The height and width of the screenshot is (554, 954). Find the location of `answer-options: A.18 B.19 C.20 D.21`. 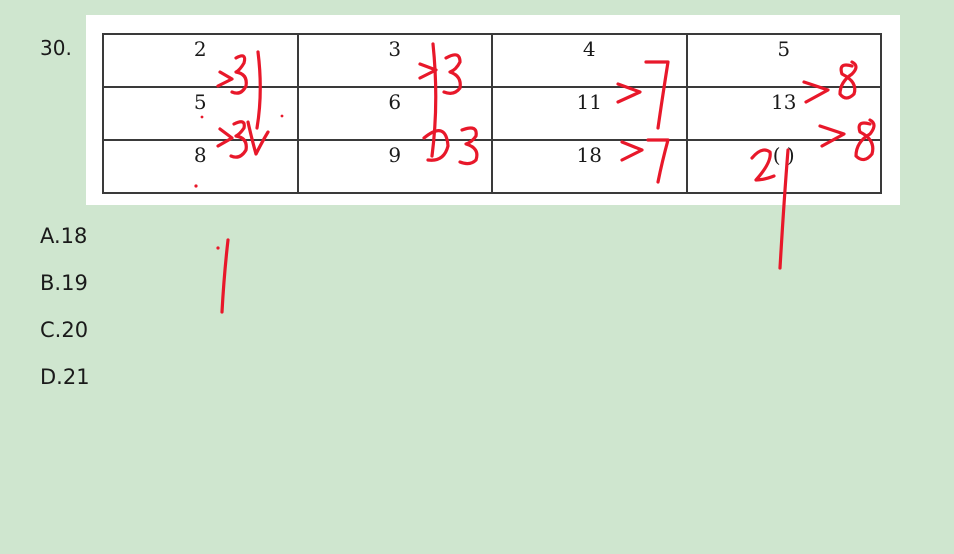

answer-options: A.18 B.19 C.20 D.21 is located at coordinates (65, 316).